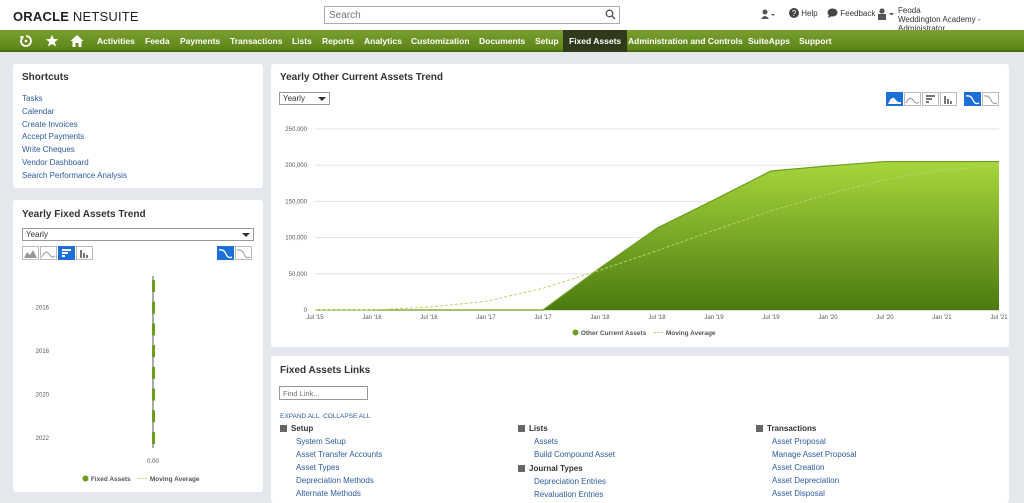 The height and width of the screenshot is (503, 1024). Describe the element at coordinates (74, 175) in the screenshot. I see `shortcut-search-performance-analysis: Search Performance Analysis` at that location.